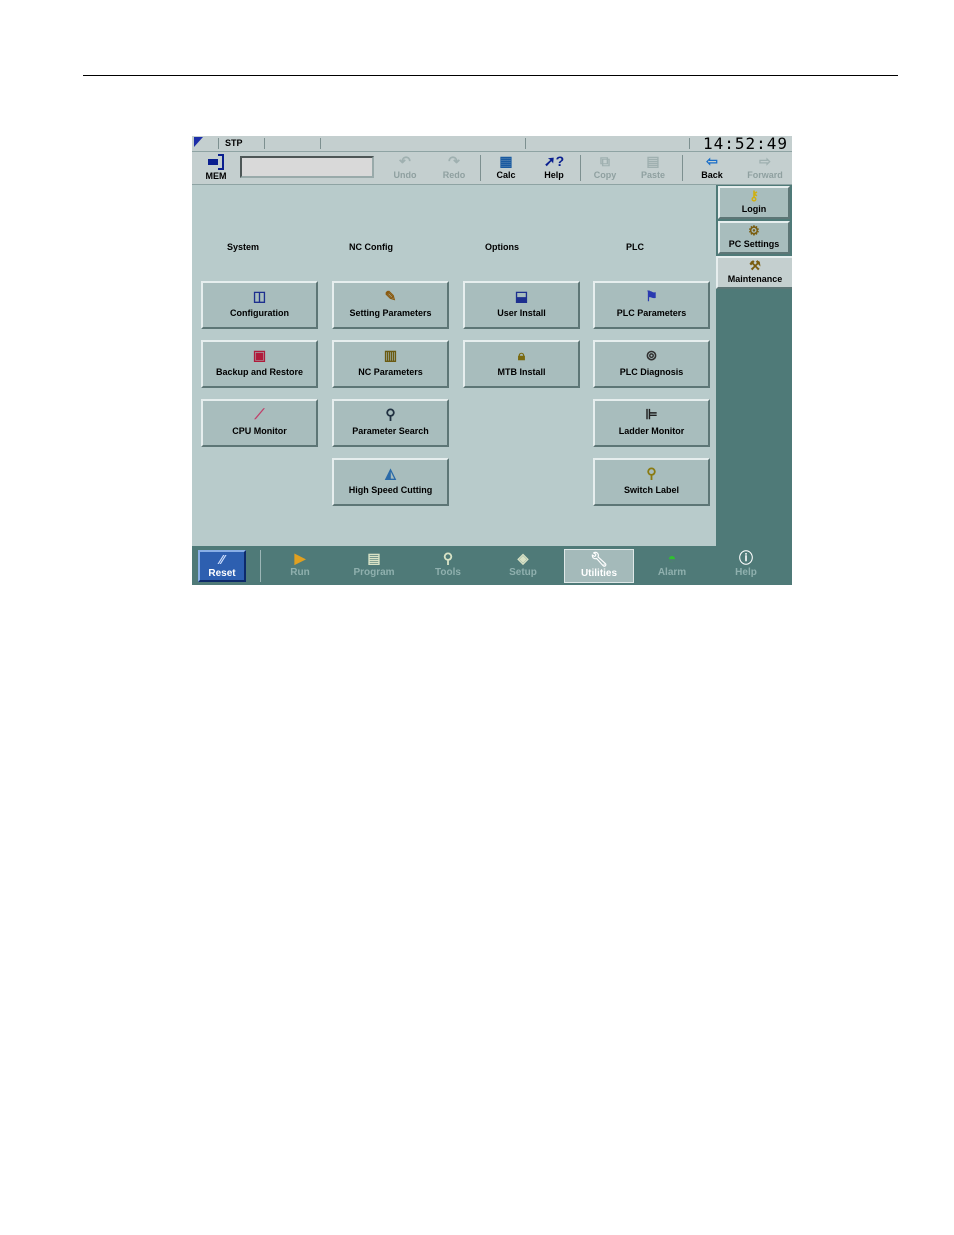 The width and height of the screenshot is (954, 1235). What do you see at coordinates (448, 558) in the screenshot?
I see `tools-icon: ⚲` at bounding box center [448, 558].